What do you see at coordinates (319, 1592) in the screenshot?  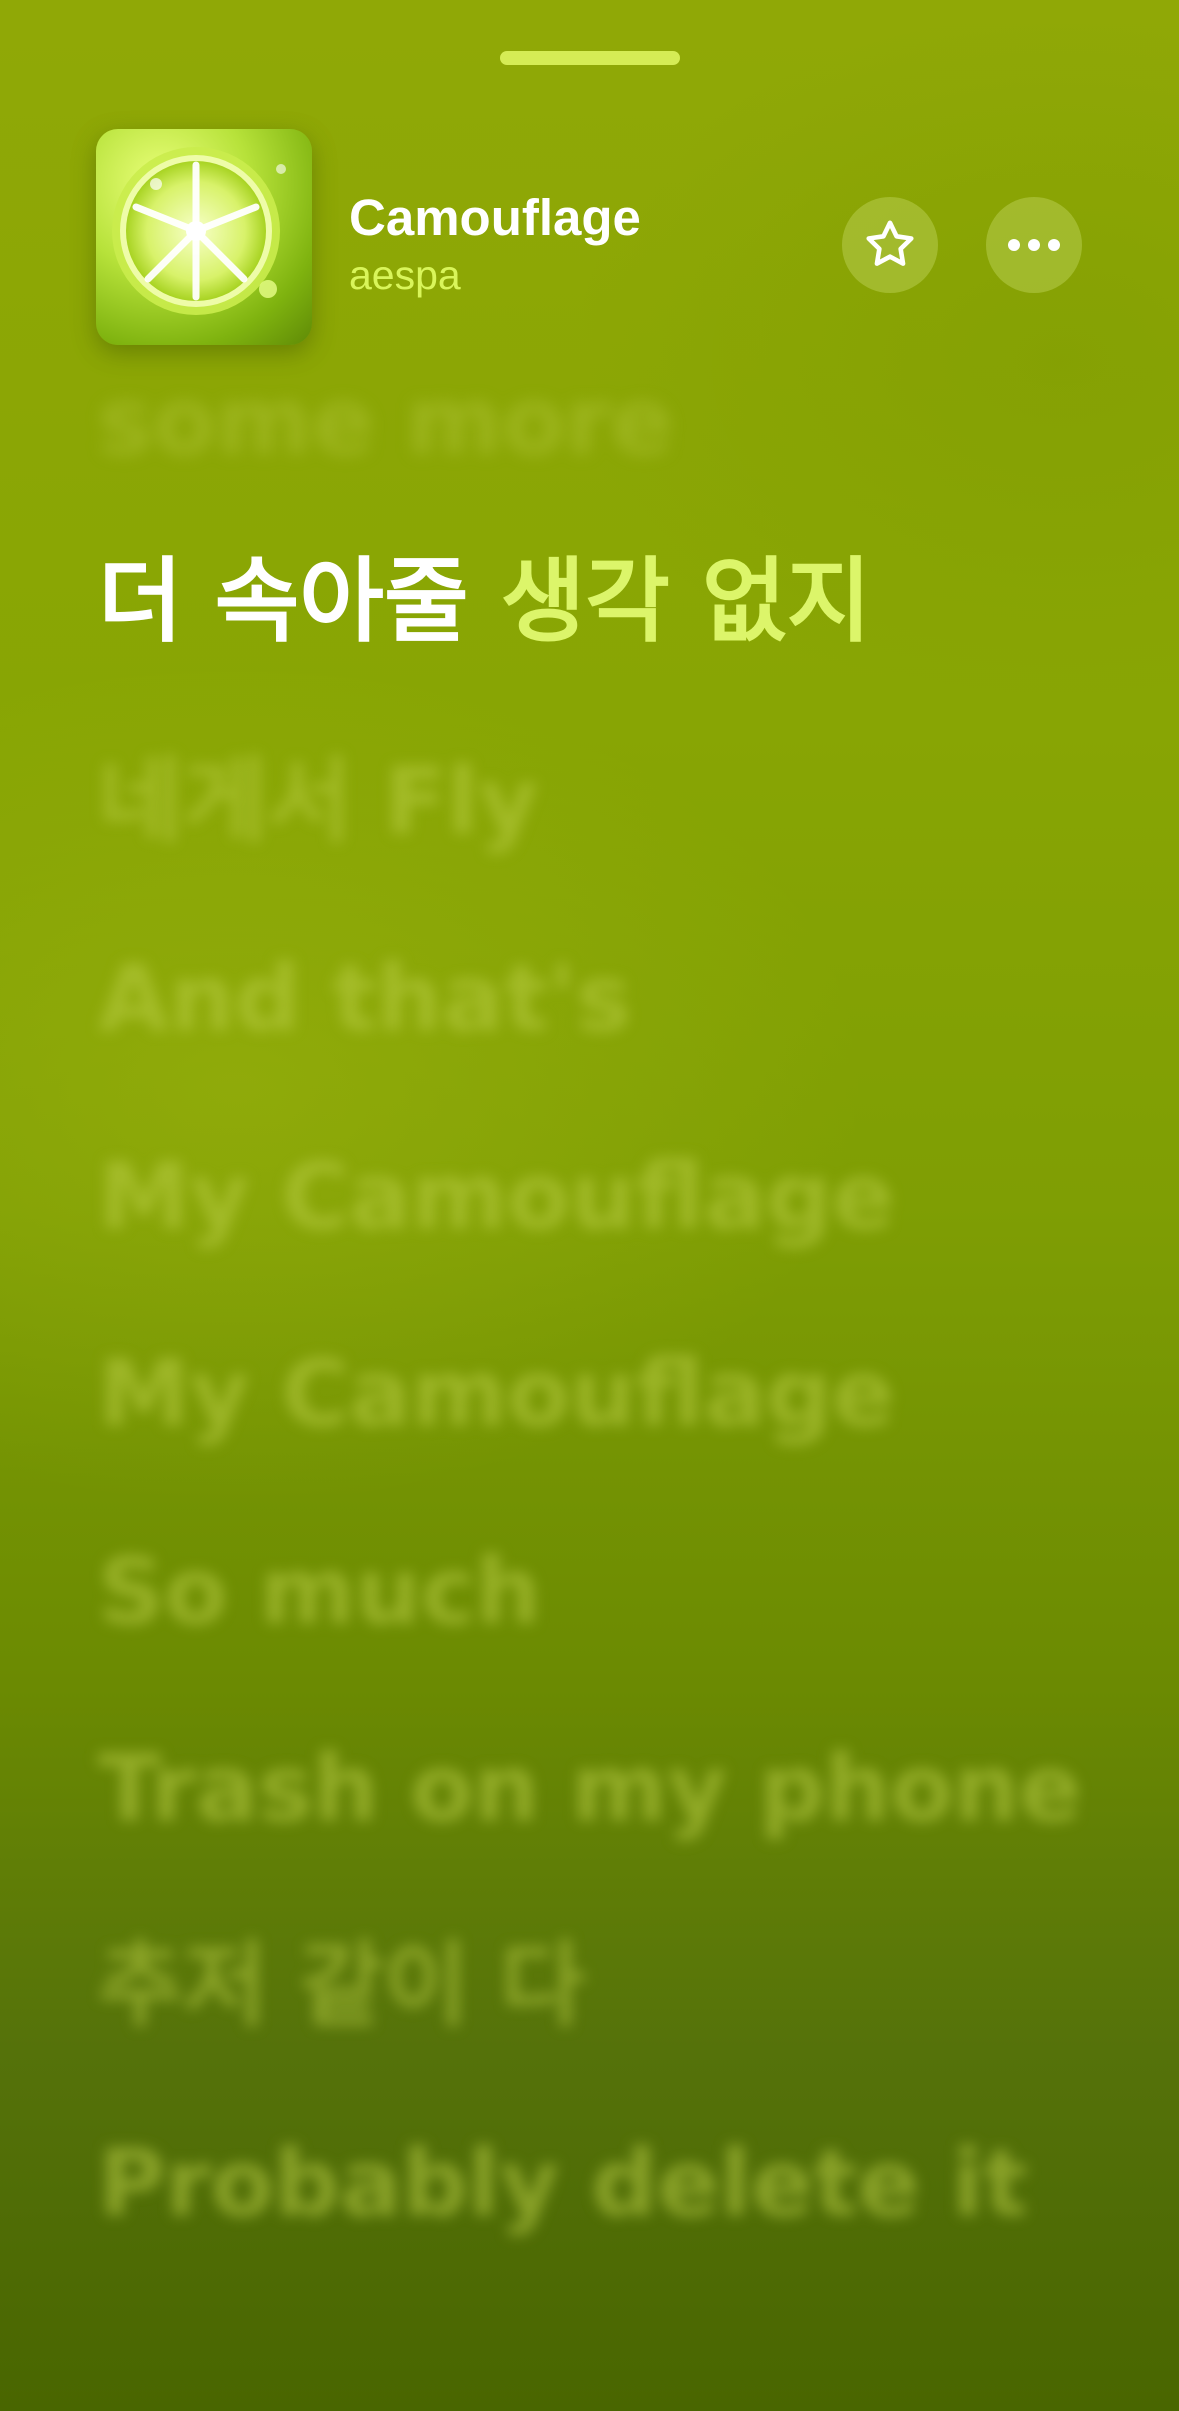 I see `lyric-line: So much` at bounding box center [319, 1592].